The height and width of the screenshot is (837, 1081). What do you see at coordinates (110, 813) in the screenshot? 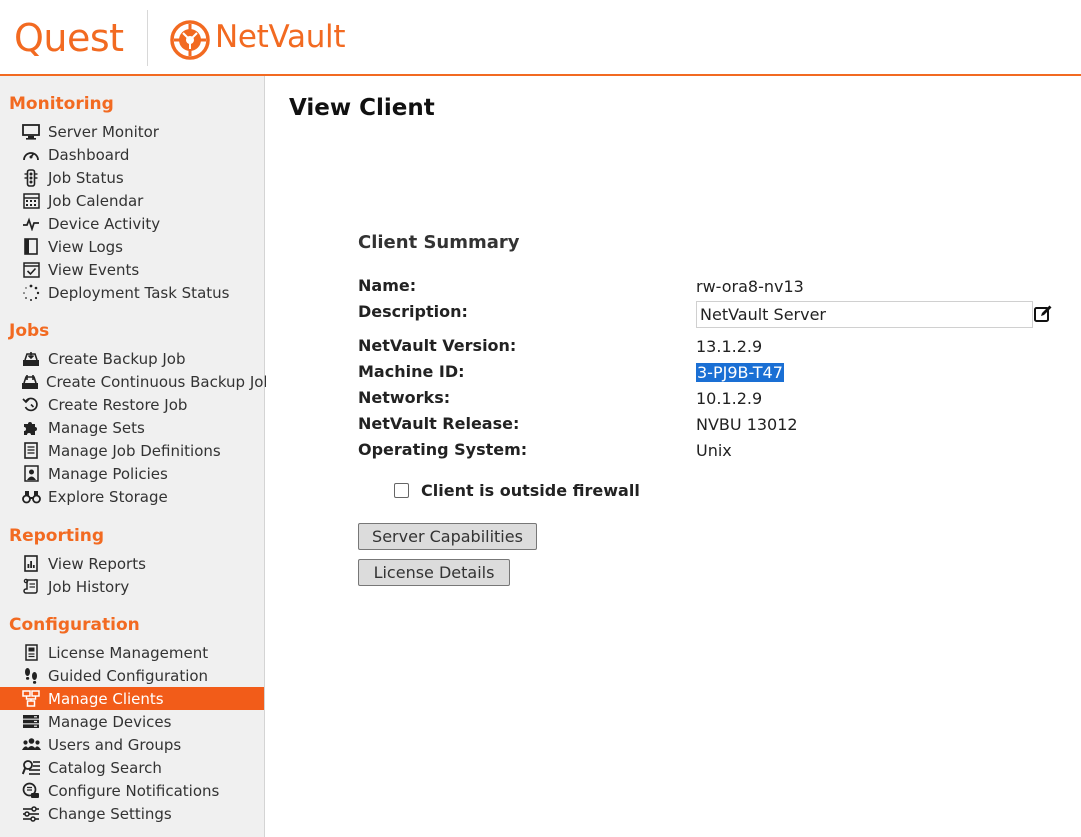
I see `sidebar-item-label: Change Settings` at bounding box center [110, 813].